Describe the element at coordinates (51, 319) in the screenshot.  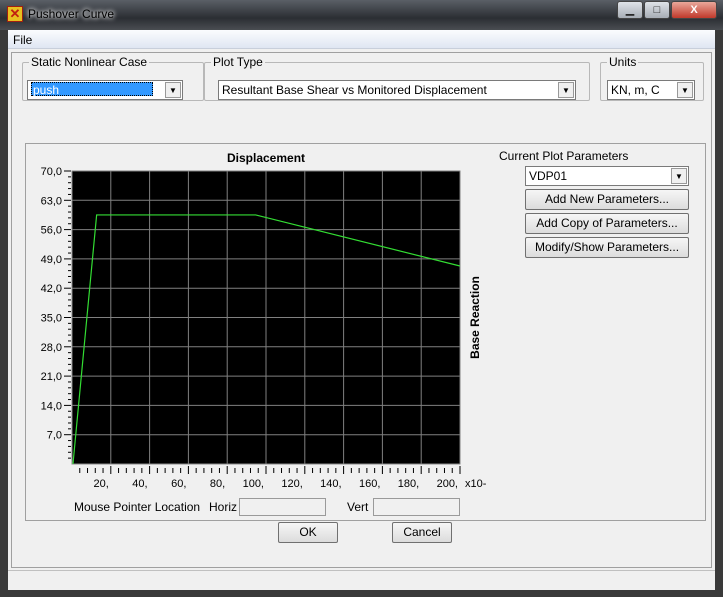
I see `y-tick-label: 35,0` at that location.